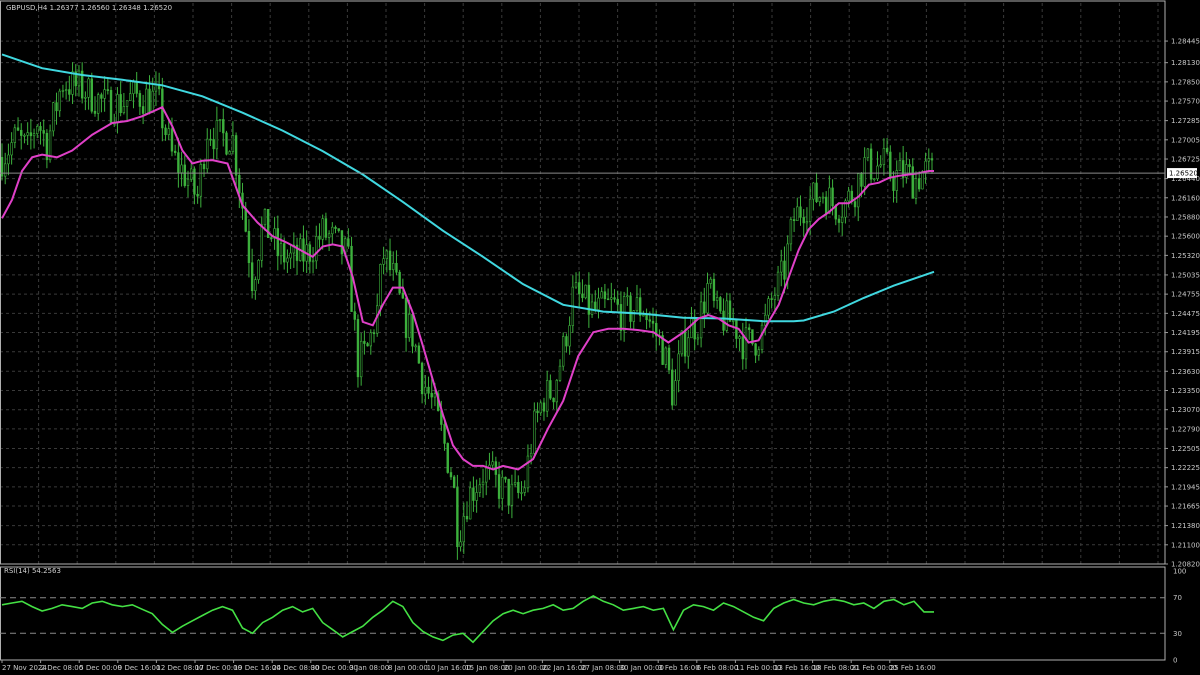 The width and height of the screenshot is (1200, 675). I want to click on price-tick-label: 1.25035, so click(1185, 275).